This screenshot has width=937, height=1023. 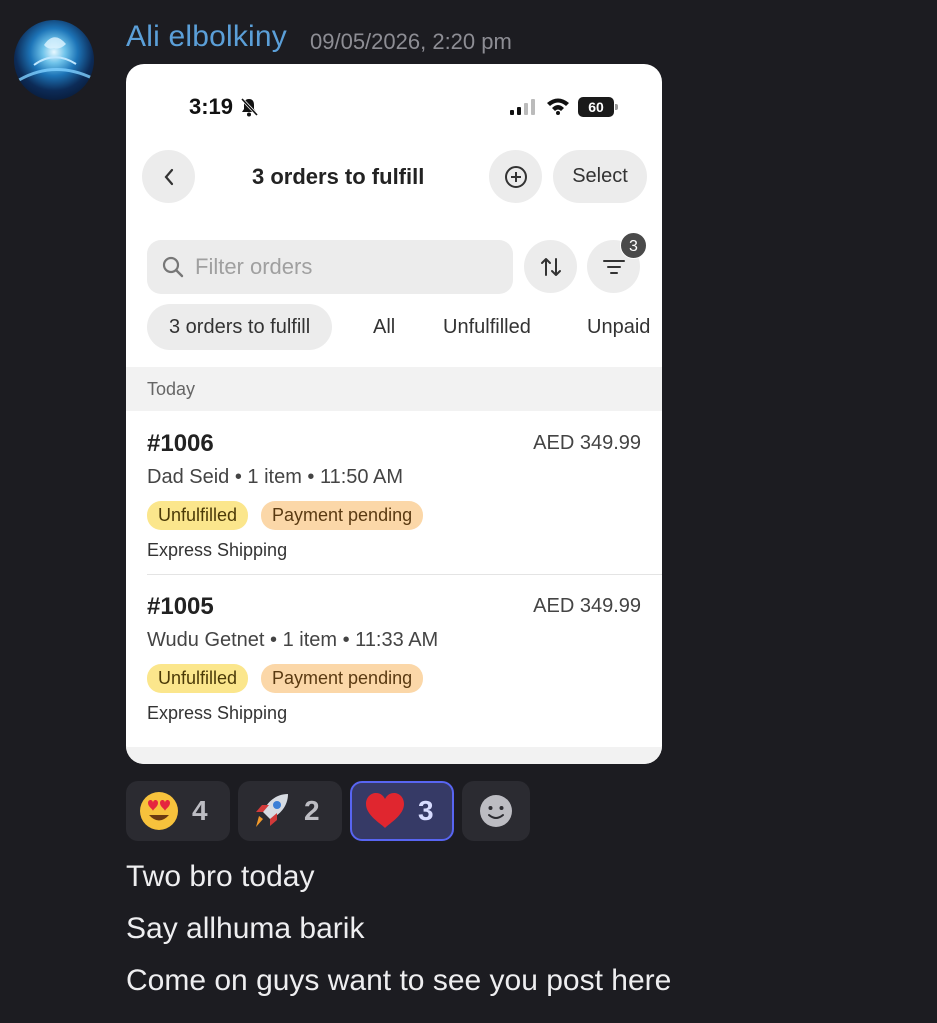 What do you see at coordinates (384, 327) in the screenshot?
I see `chip-all: All` at bounding box center [384, 327].